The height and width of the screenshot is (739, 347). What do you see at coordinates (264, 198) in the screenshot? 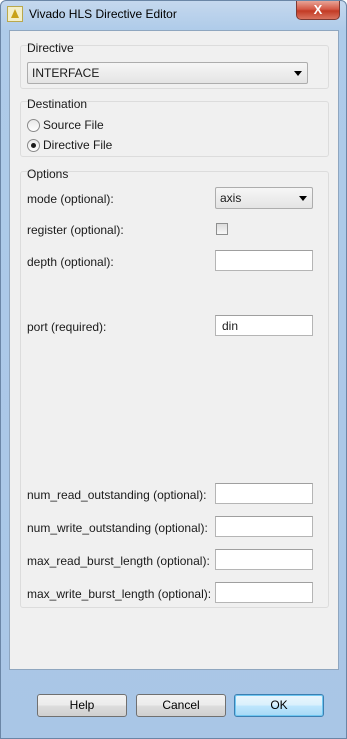
I see `mode-select: axis` at bounding box center [264, 198].